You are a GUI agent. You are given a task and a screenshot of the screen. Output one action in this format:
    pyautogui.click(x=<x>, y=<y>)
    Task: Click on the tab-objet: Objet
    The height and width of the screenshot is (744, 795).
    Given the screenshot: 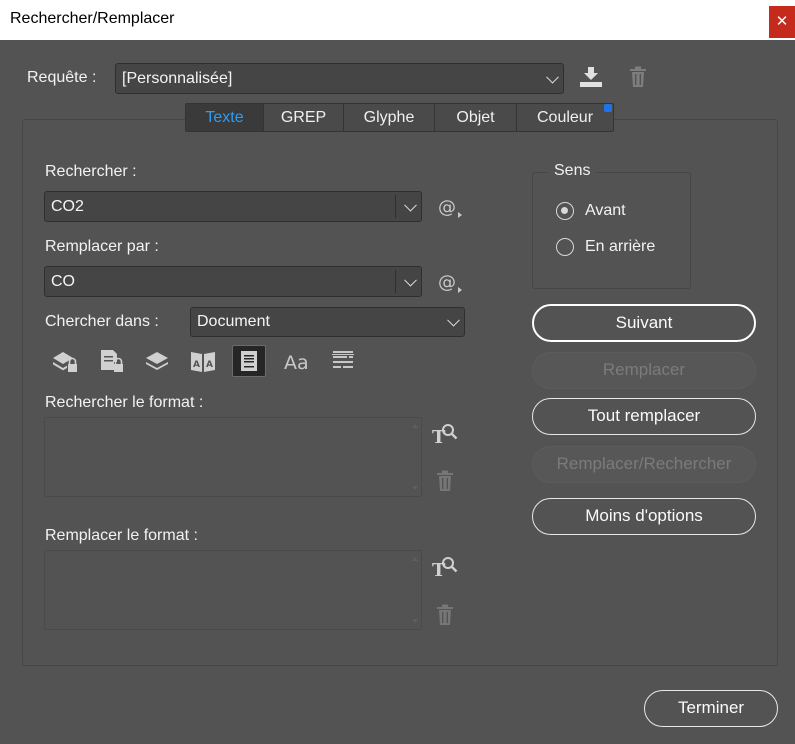 What is the action you would take?
    pyautogui.click(x=476, y=117)
    